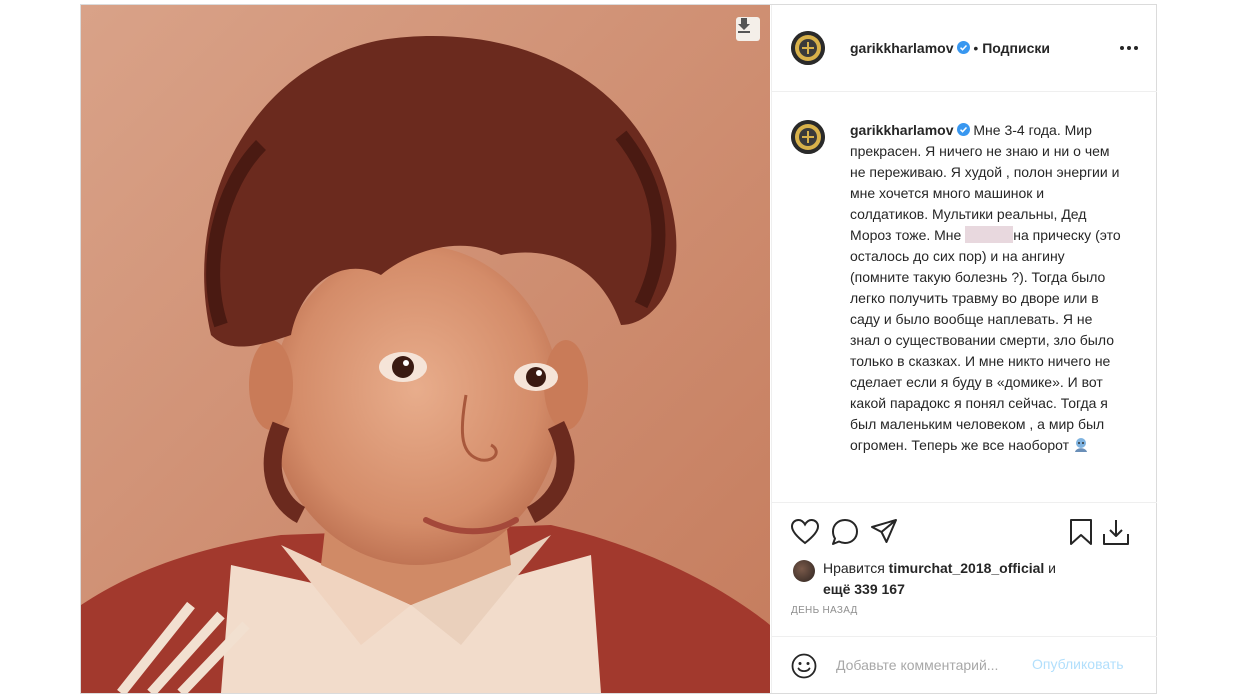 This screenshot has height=697, width=1240. I want to click on share-icon, so click(884, 532).